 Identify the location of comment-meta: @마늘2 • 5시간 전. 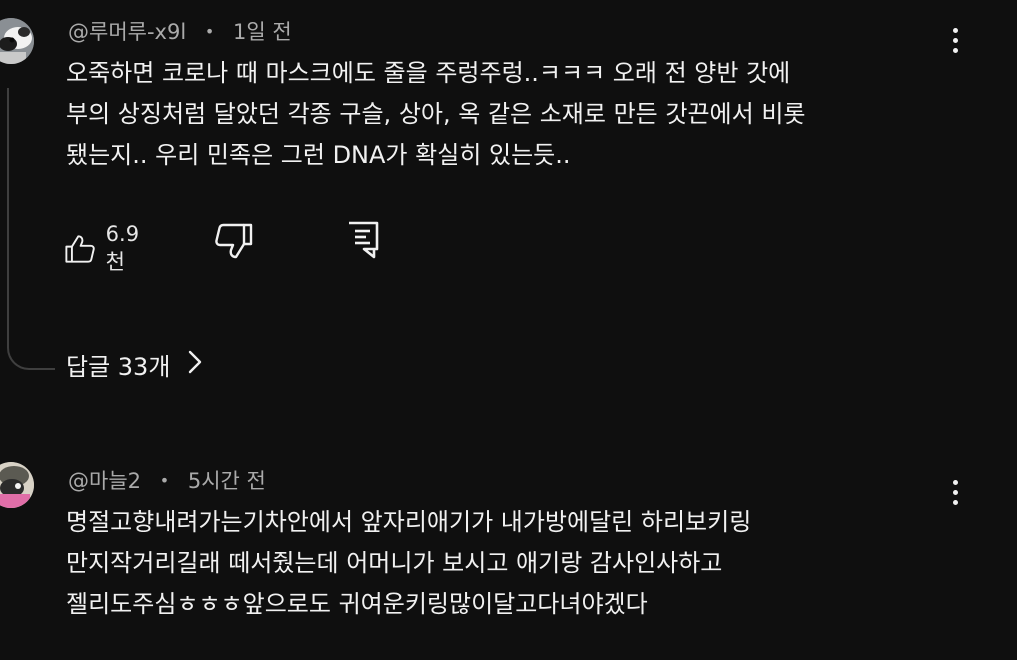
(167, 480).